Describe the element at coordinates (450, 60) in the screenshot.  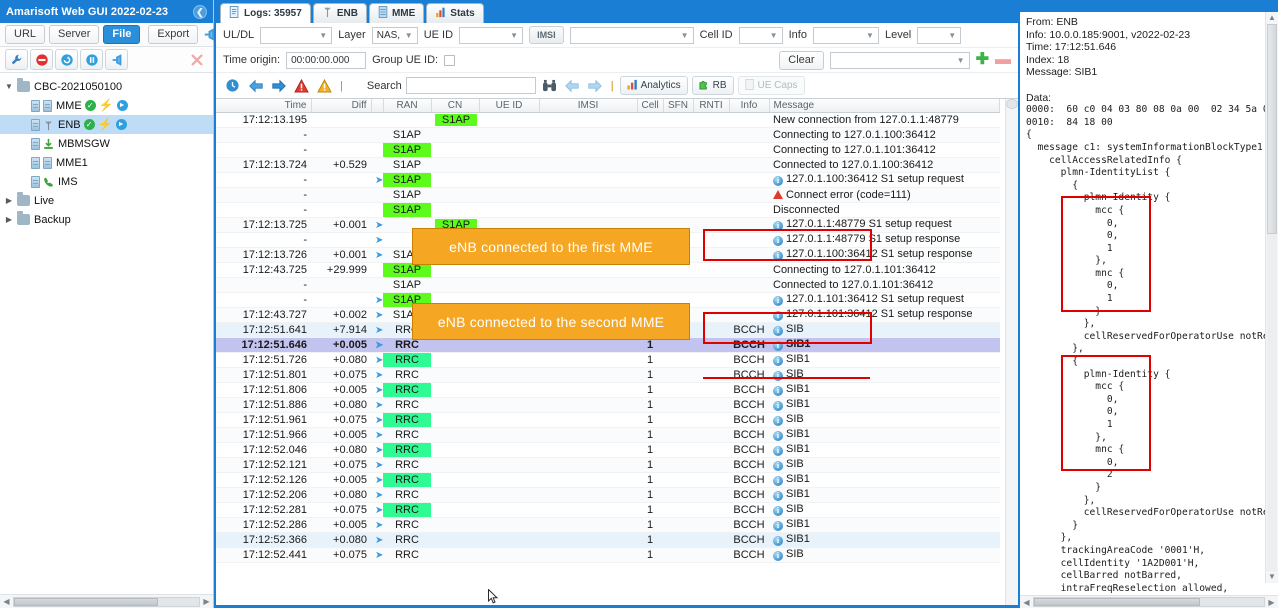
I see `group-ueid-checkbox` at that location.